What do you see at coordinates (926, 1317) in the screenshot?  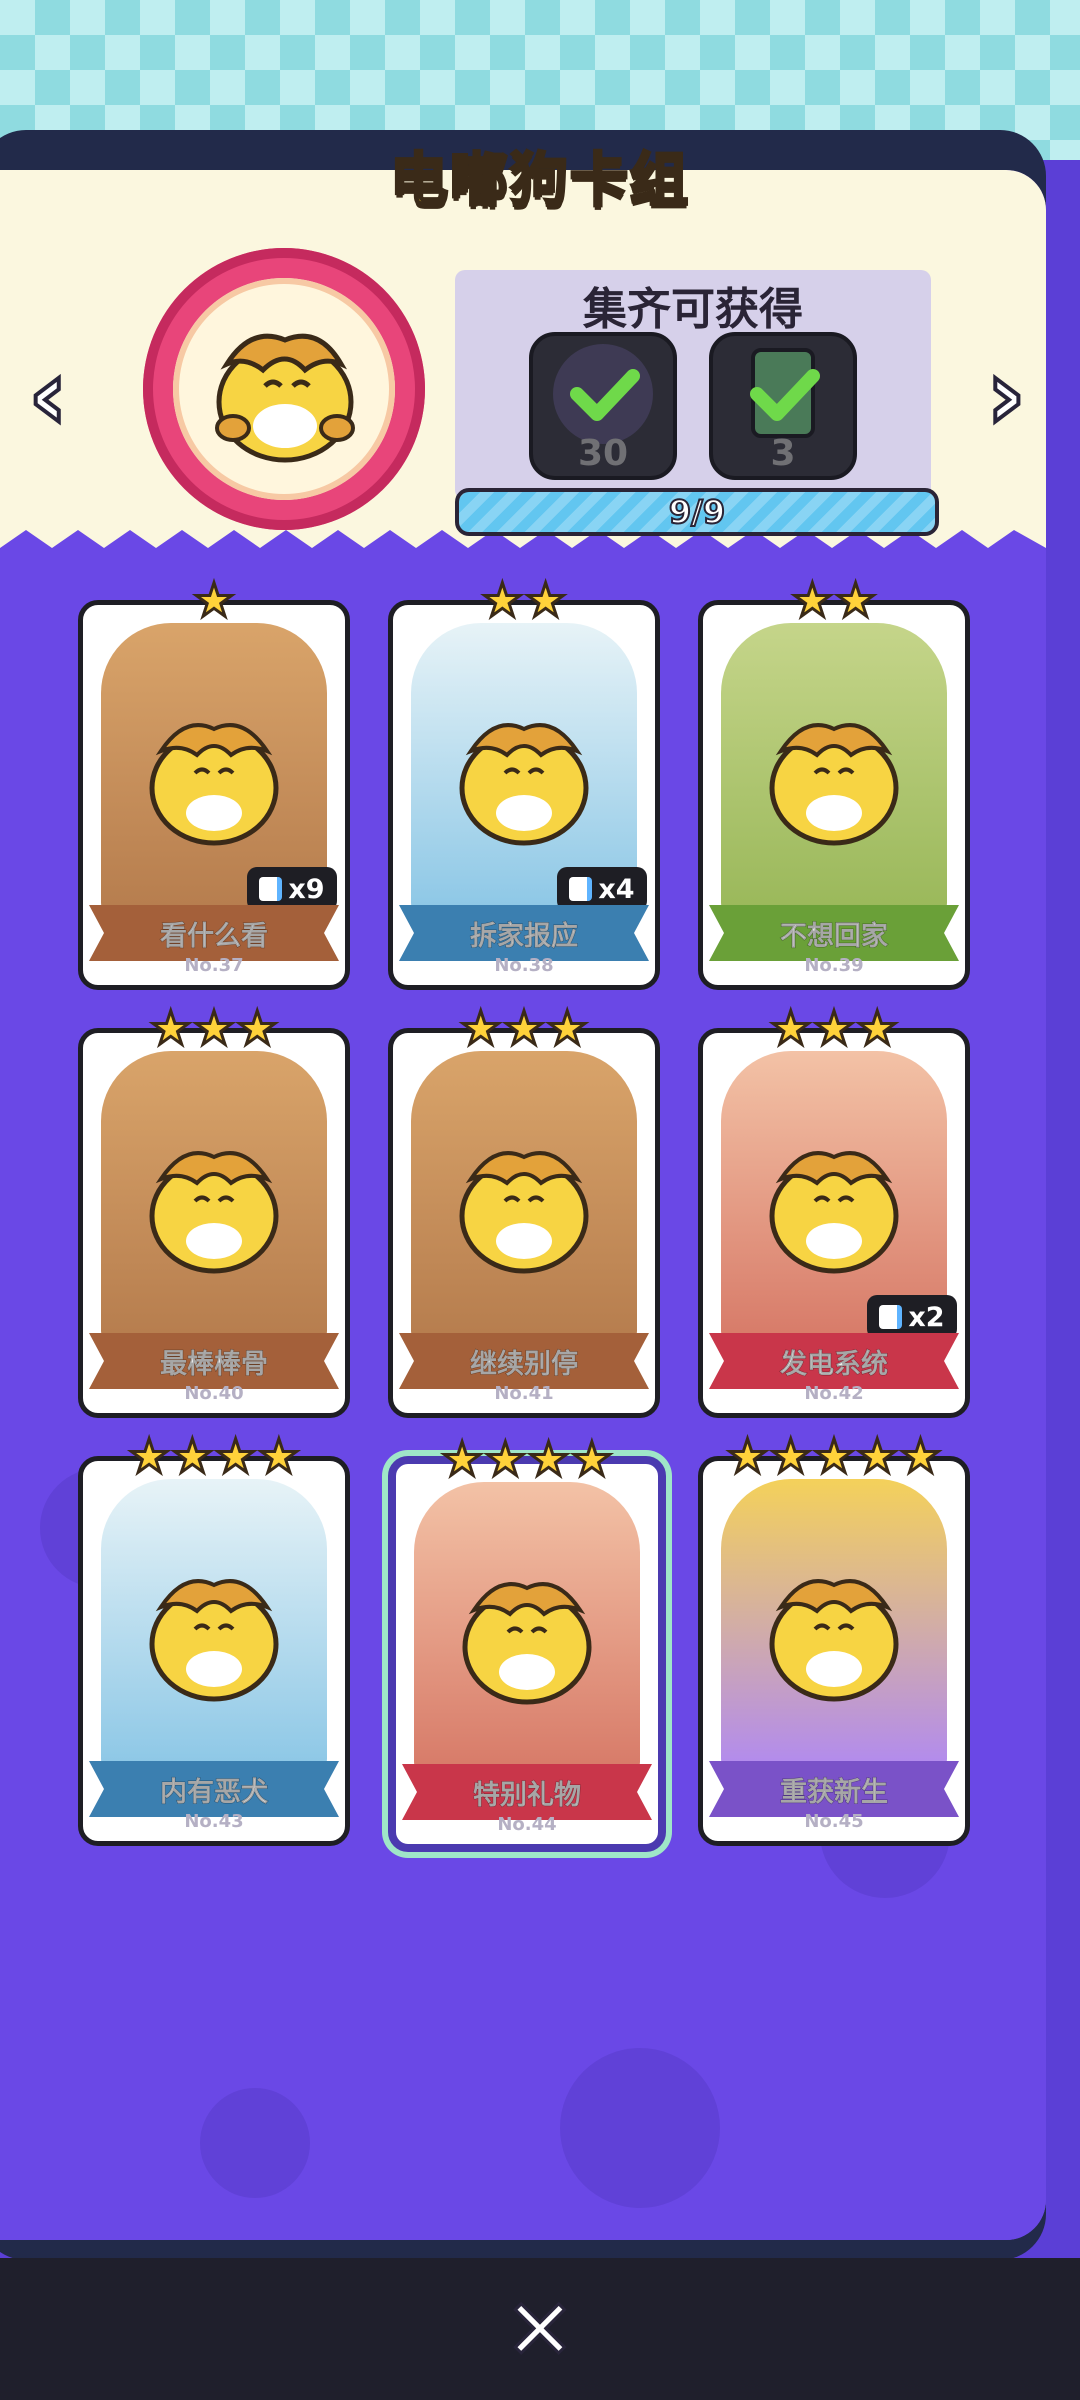 I see `duplicate-count: x2` at bounding box center [926, 1317].